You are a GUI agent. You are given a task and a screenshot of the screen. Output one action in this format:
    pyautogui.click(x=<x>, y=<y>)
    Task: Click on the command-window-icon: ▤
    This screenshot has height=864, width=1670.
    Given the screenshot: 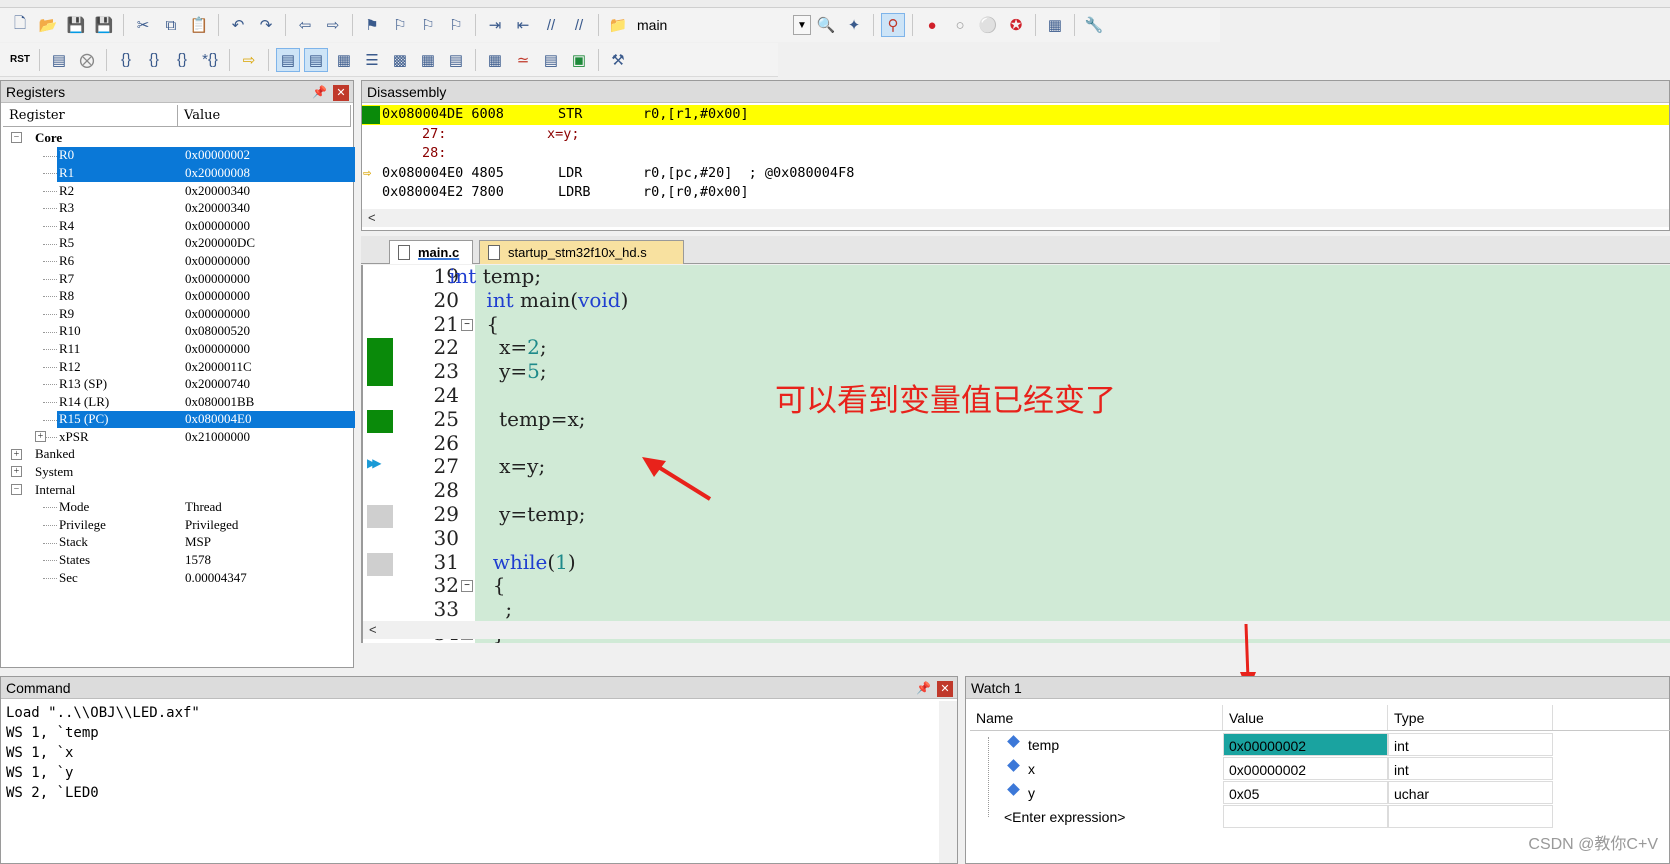 What is the action you would take?
    pyautogui.click(x=288, y=59)
    